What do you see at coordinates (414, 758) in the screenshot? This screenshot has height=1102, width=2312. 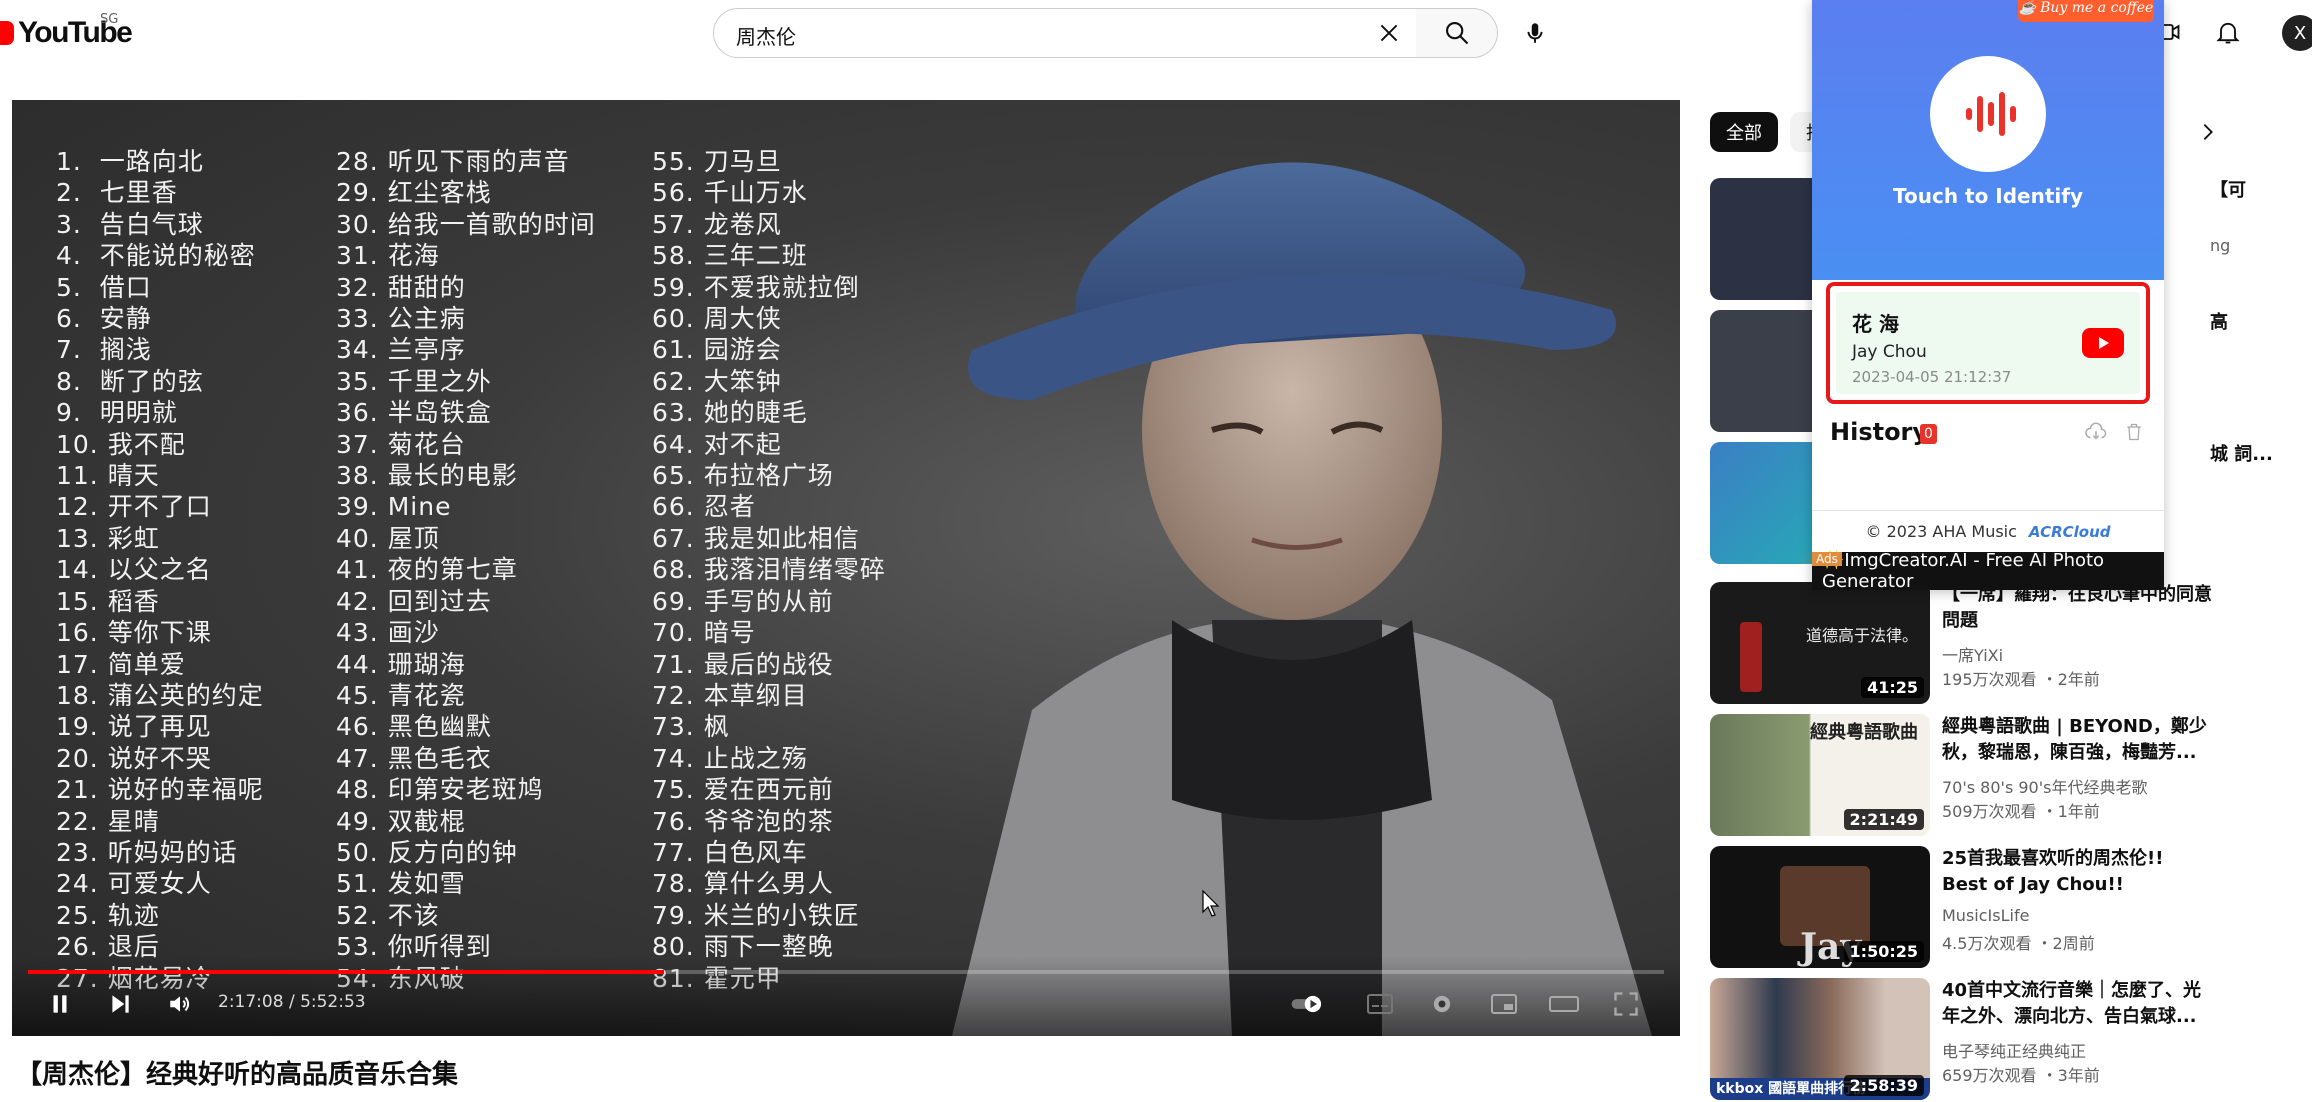 I see `song-entry: 47. 黑色毛衣` at bounding box center [414, 758].